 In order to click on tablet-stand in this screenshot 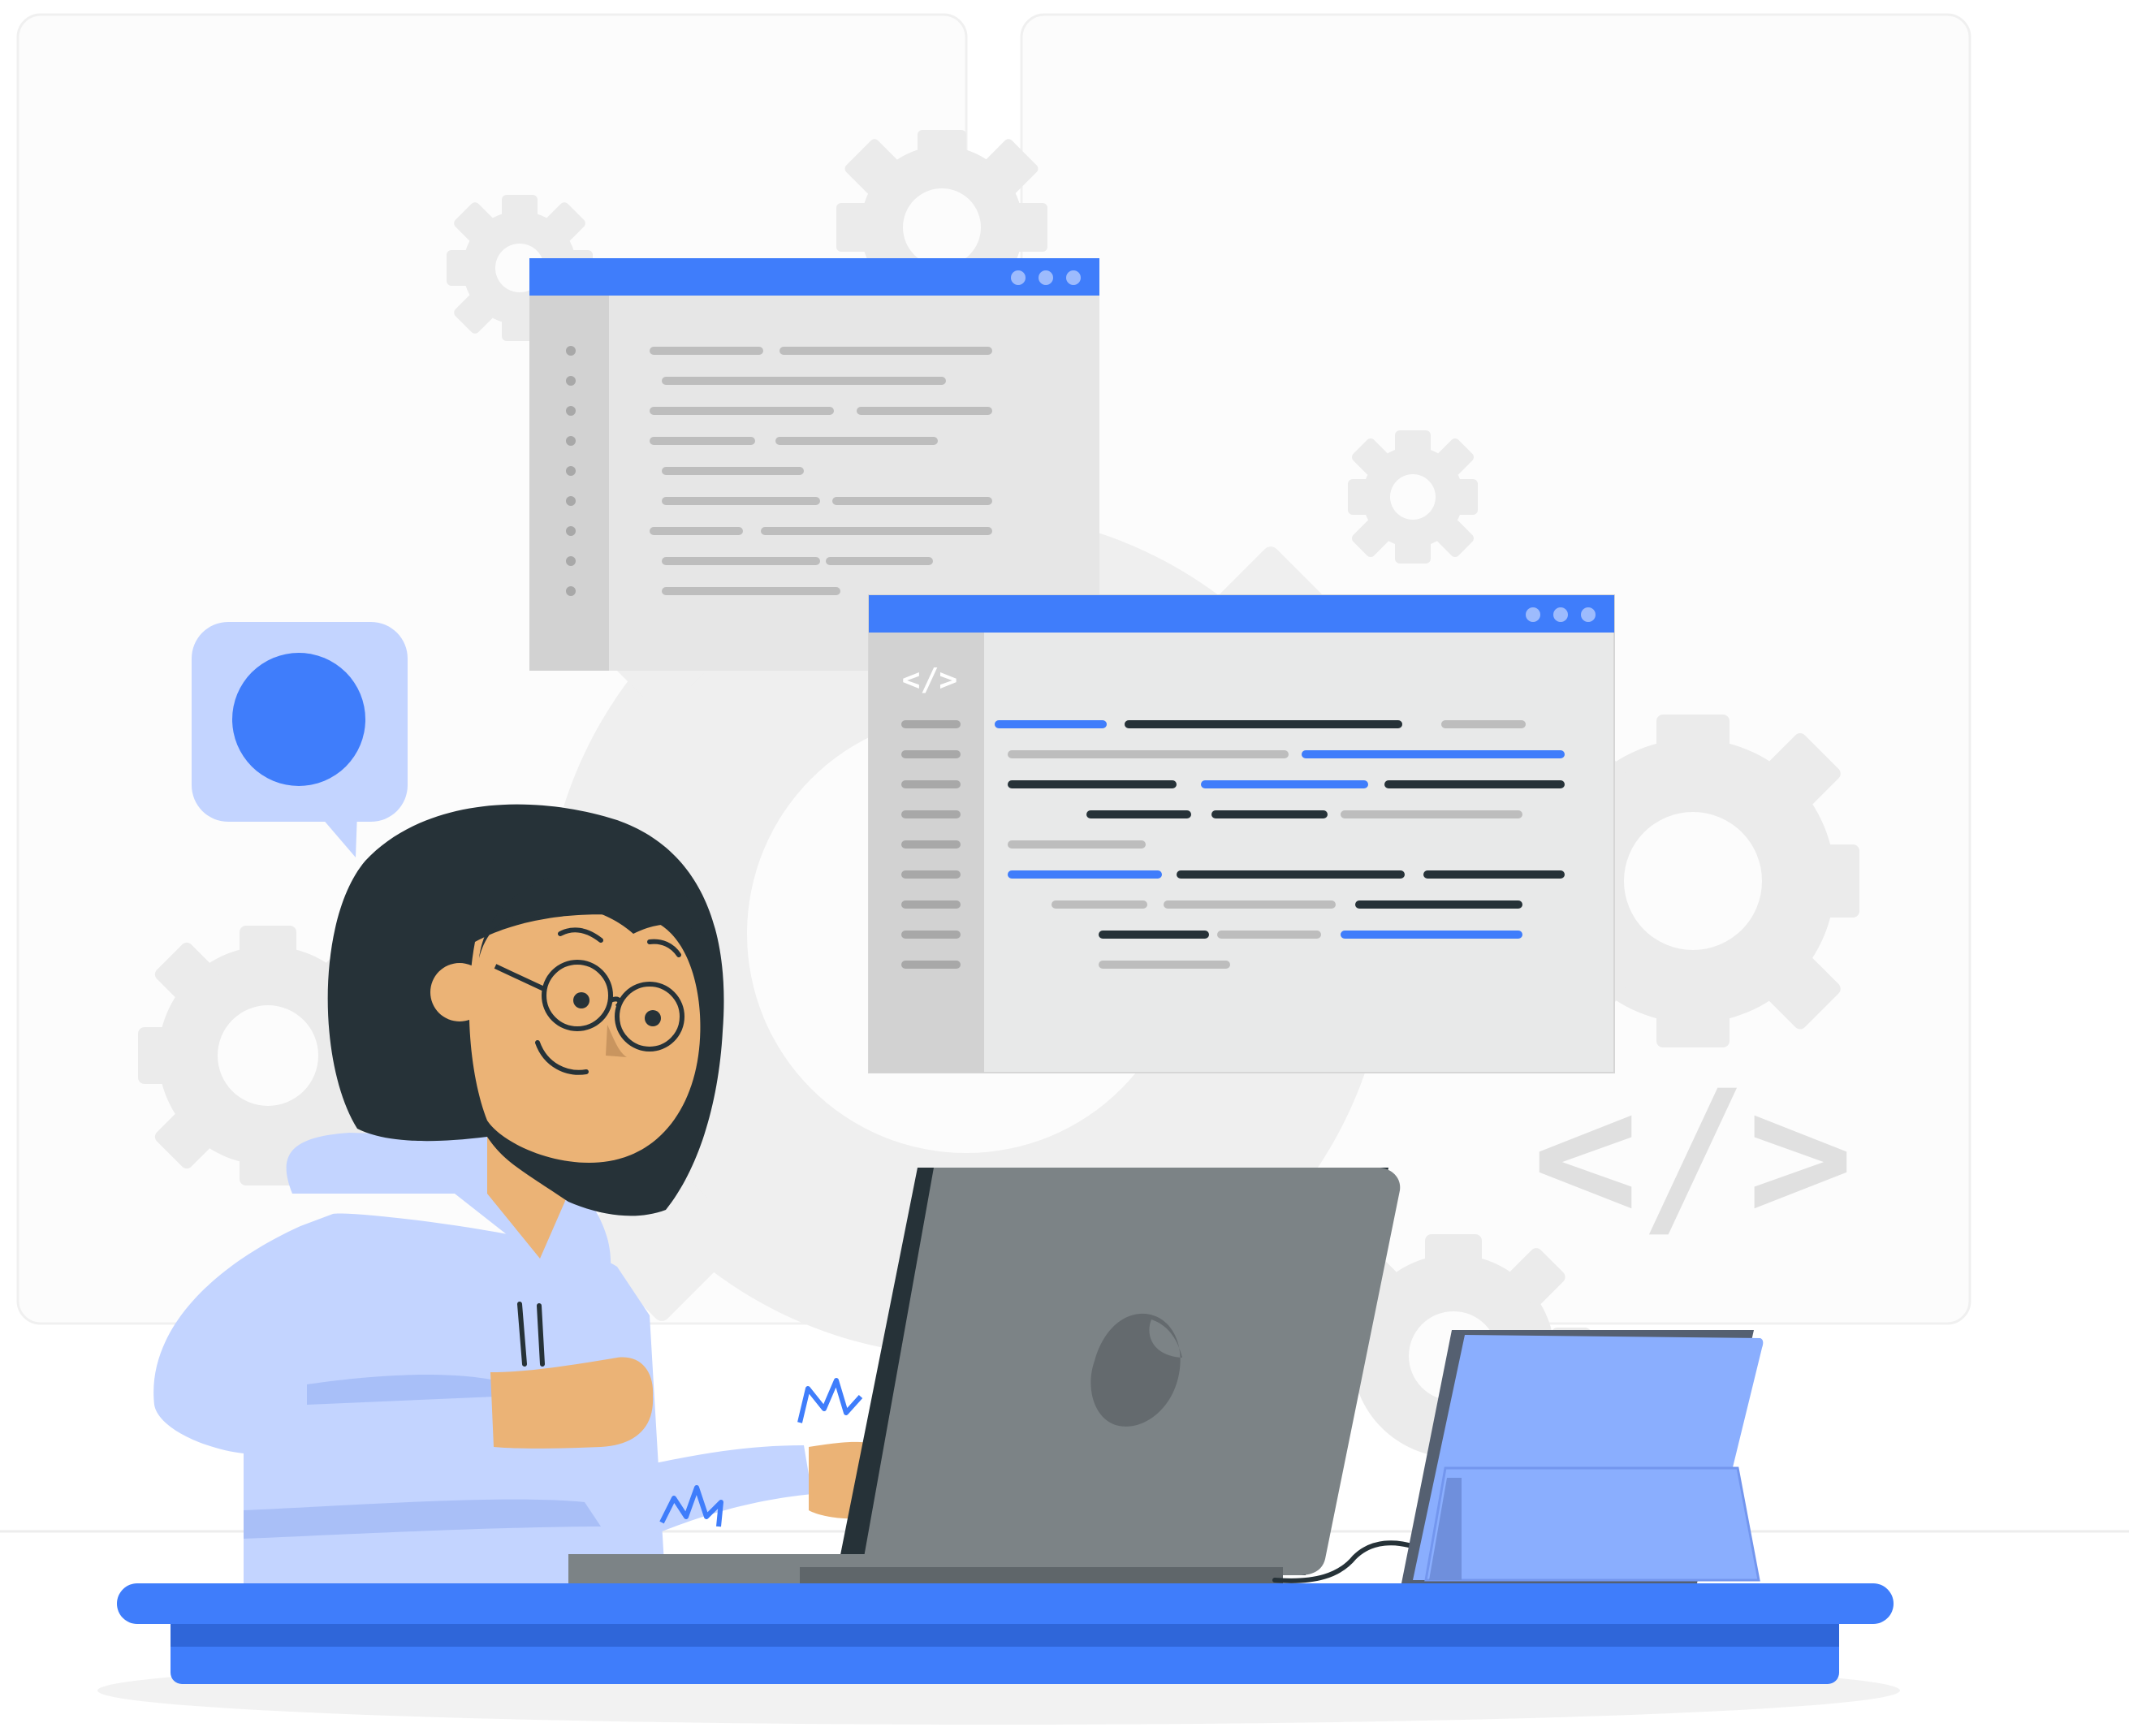, I will do `click(1592, 1524)`.